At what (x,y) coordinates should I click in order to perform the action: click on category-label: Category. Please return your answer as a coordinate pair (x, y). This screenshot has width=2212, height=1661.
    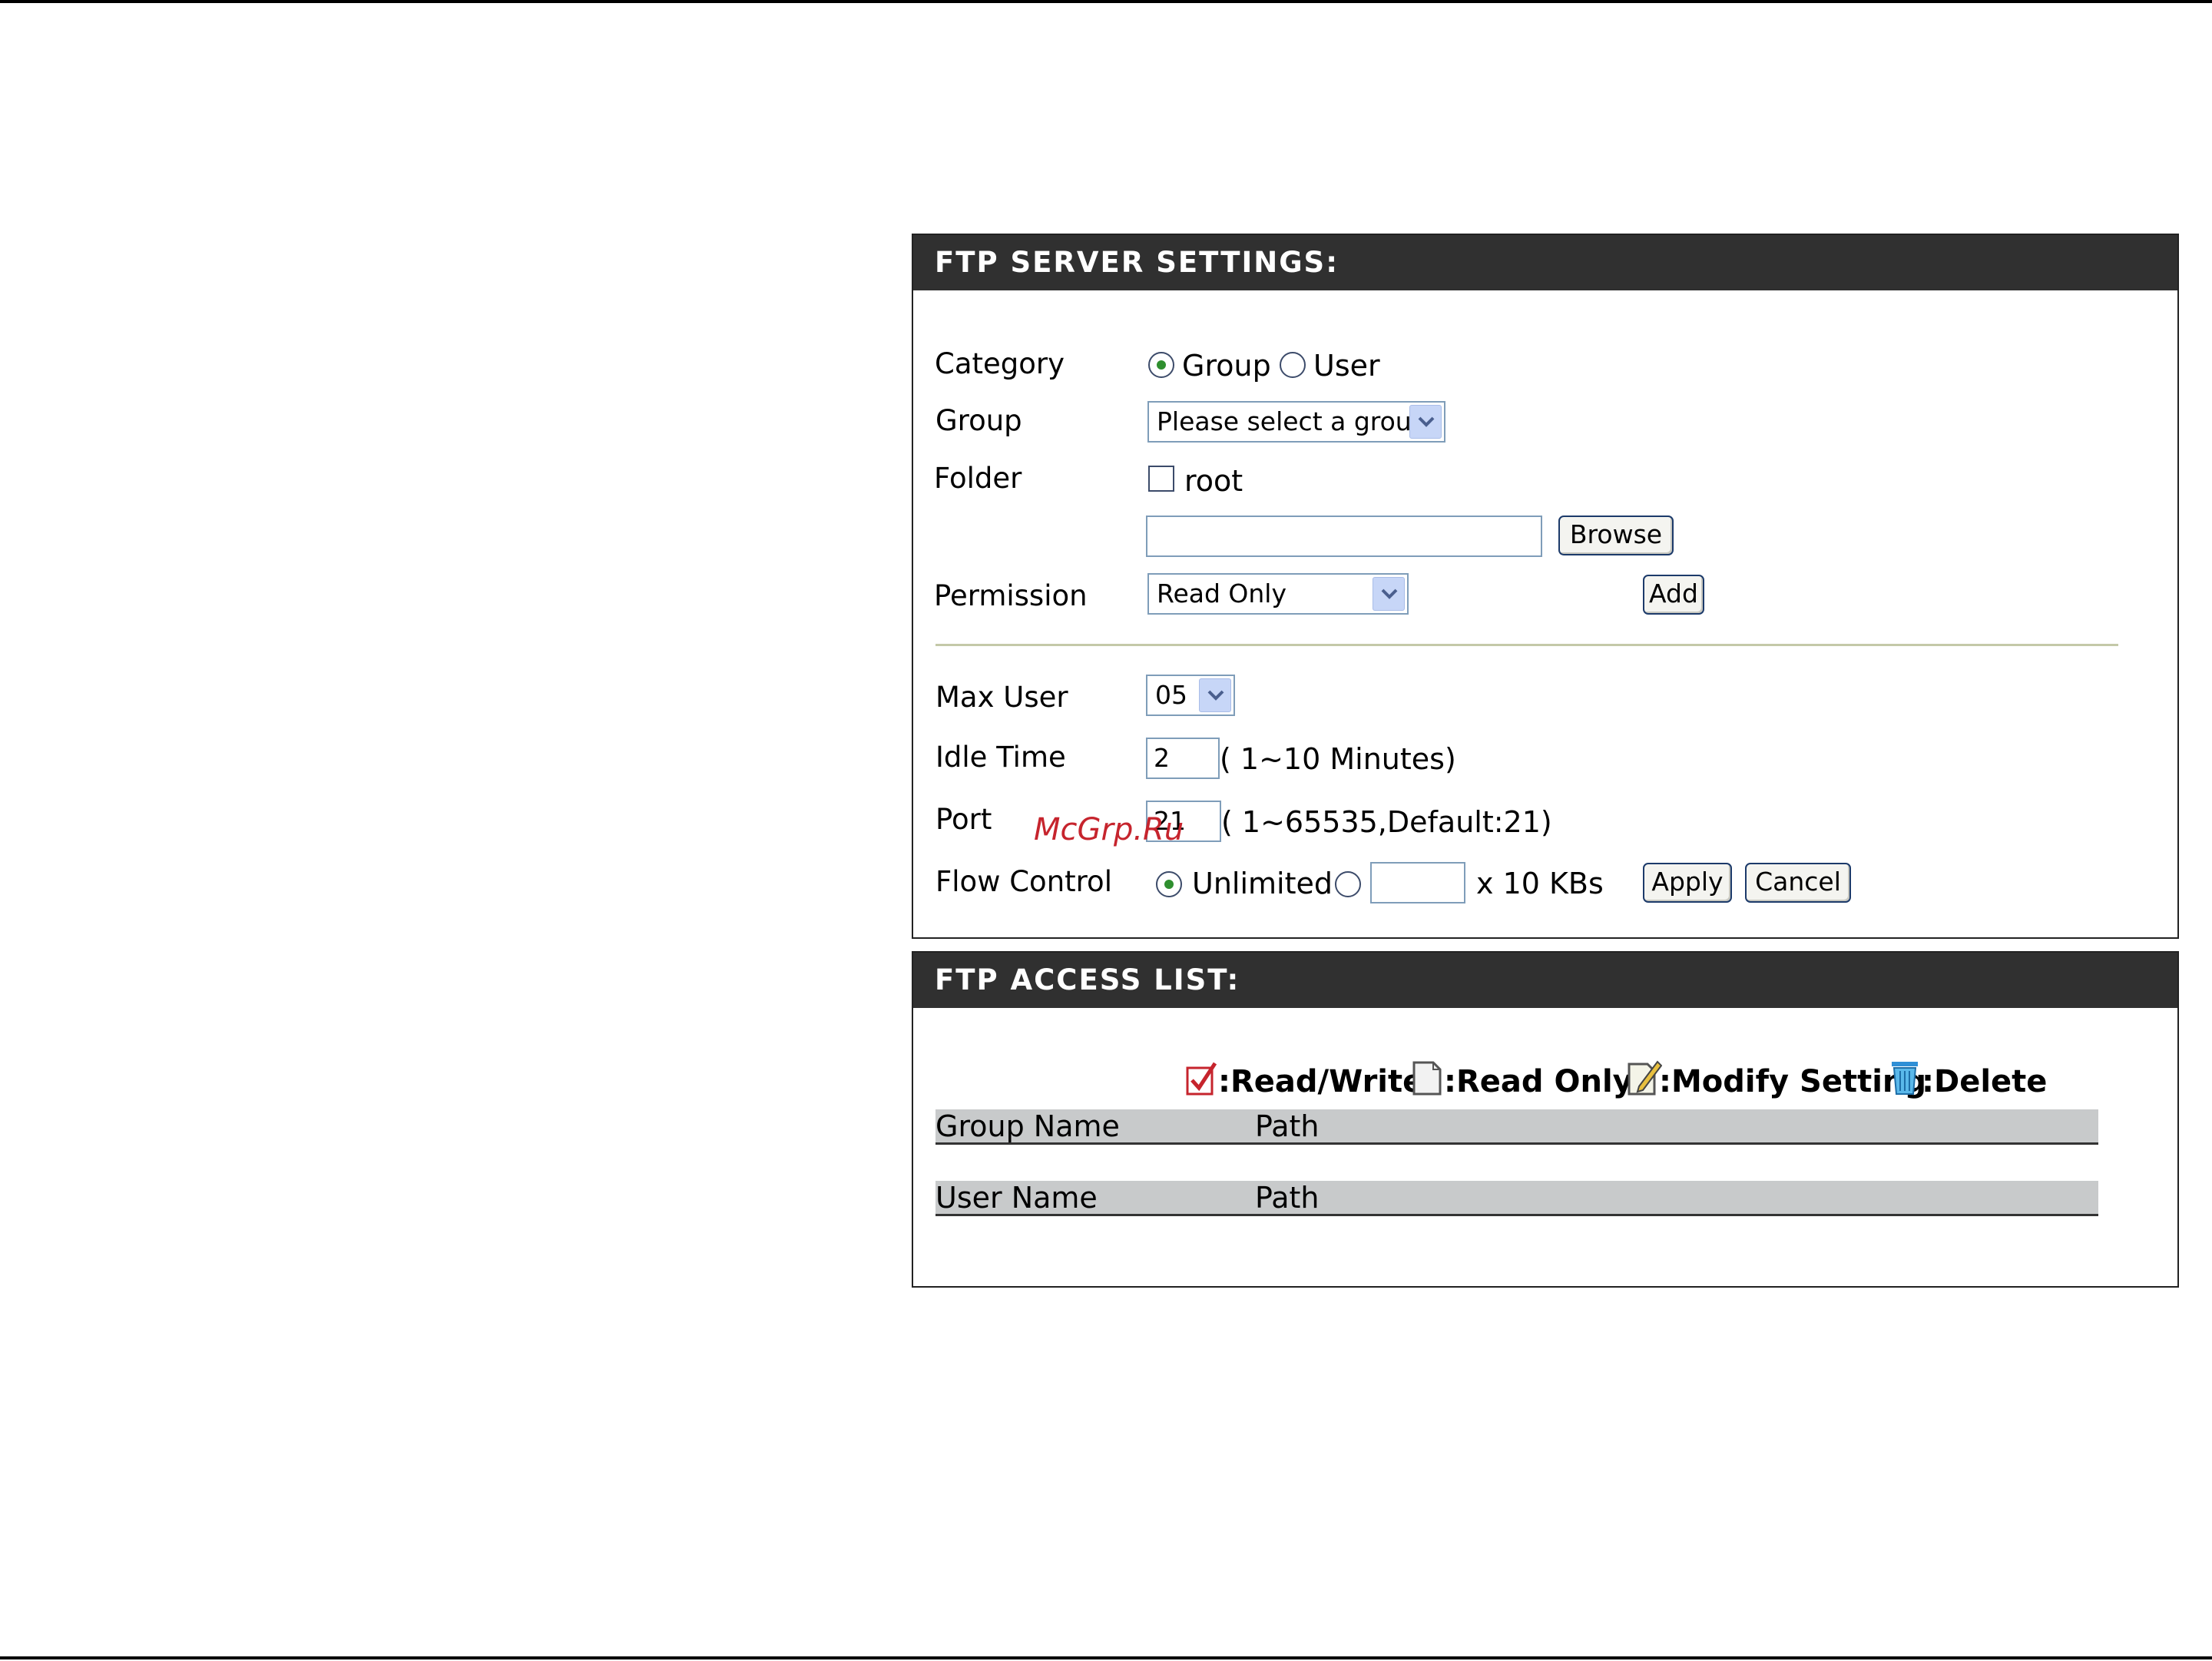
    Looking at the image, I should click on (1000, 363).